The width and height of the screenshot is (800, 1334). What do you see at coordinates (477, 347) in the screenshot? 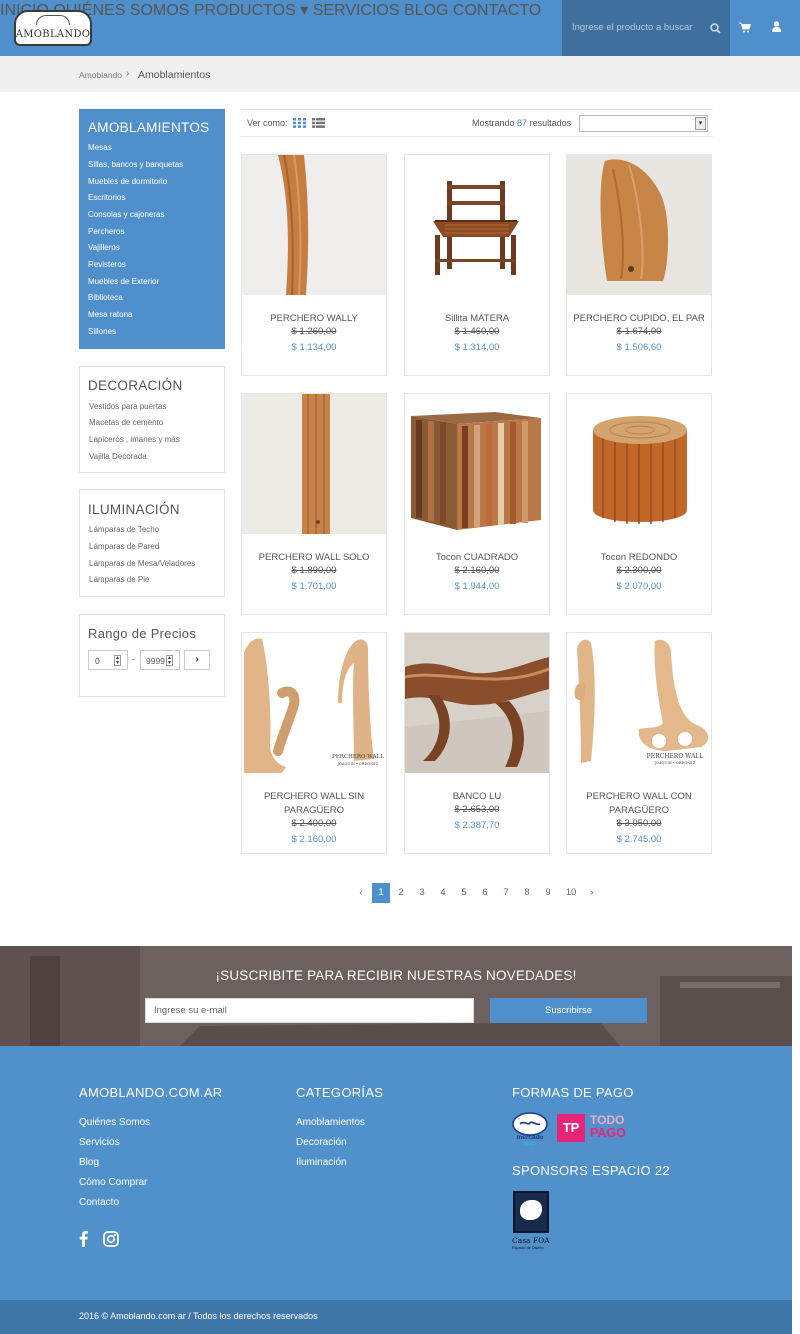
I see `product-price: $ 1.314,00` at bounding box center [477, 347].